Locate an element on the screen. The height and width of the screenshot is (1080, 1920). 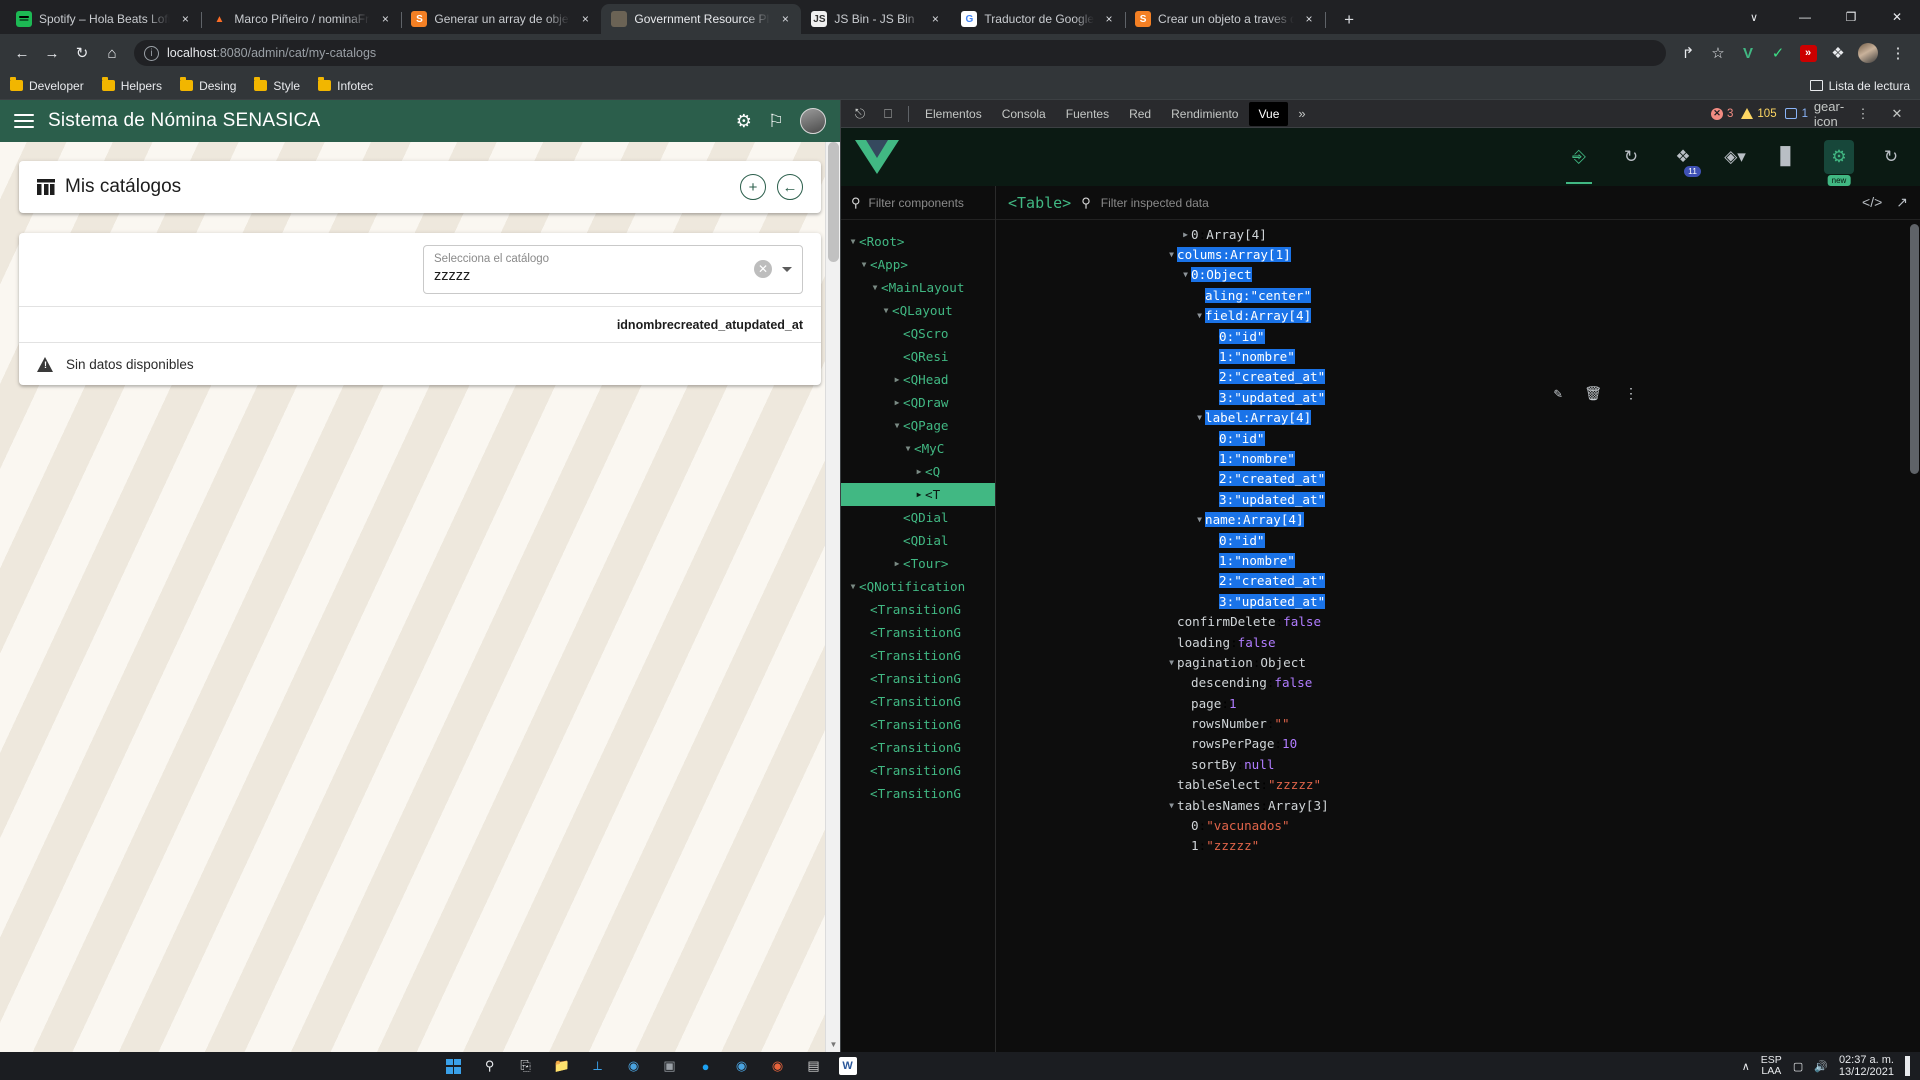
data-row: aling: "center" is located at coordinates (1458, 295).